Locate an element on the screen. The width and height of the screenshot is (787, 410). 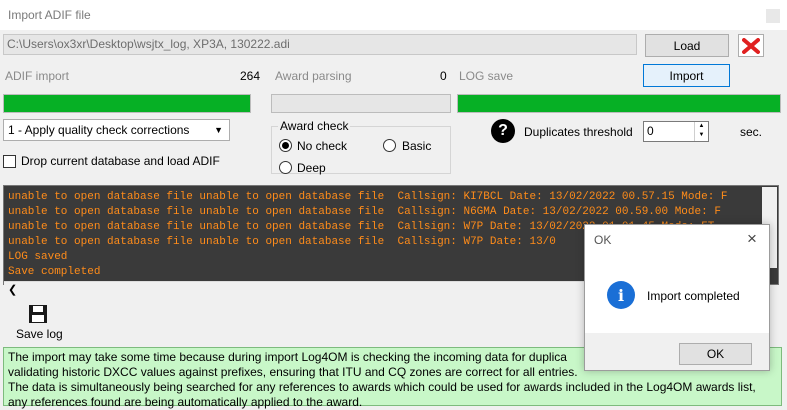
award-parsing-label: Award parsing is located at coordinates (313, 76).